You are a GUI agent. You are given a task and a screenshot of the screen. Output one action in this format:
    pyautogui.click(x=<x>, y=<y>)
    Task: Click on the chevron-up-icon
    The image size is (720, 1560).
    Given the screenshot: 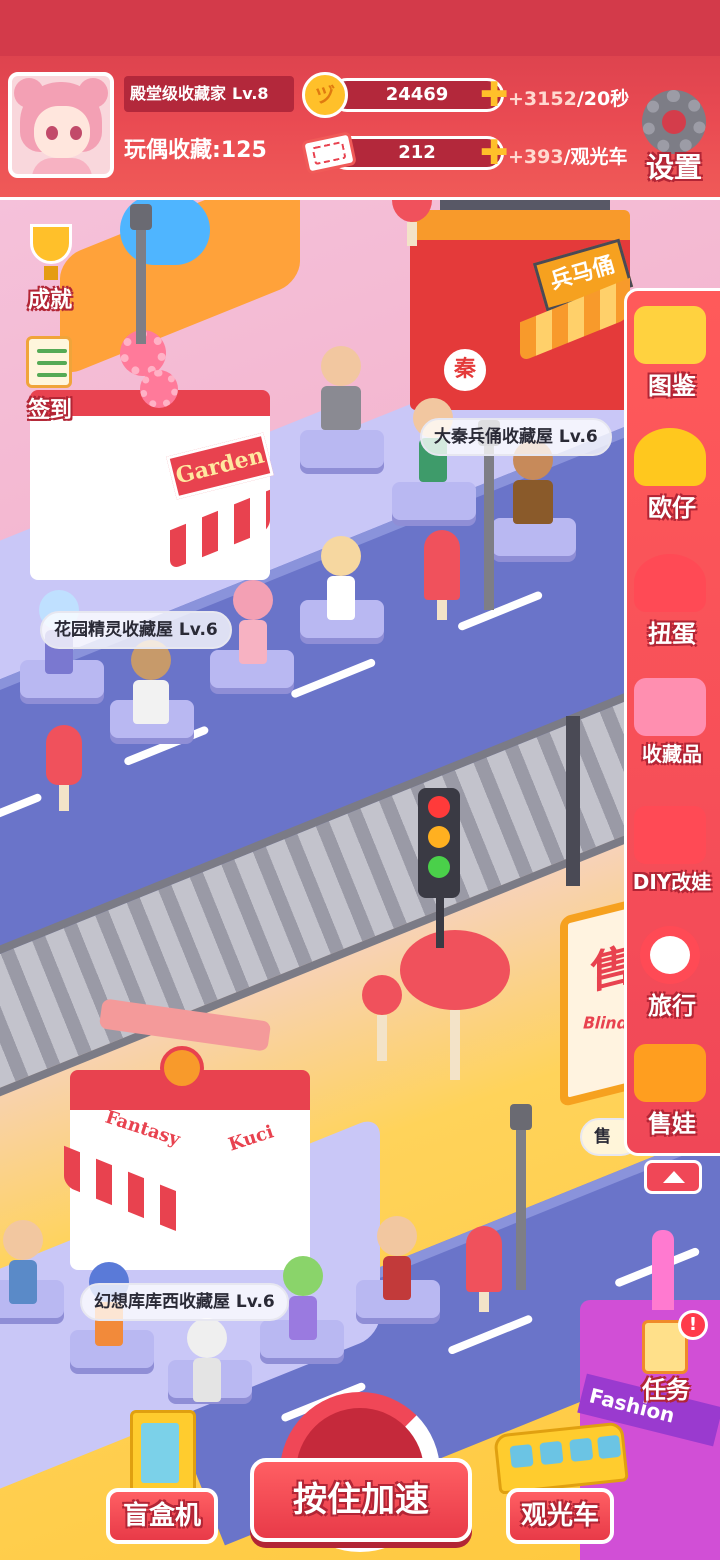 What is the action you would take?
    pyautogui.click(x=674, y=1177)
    